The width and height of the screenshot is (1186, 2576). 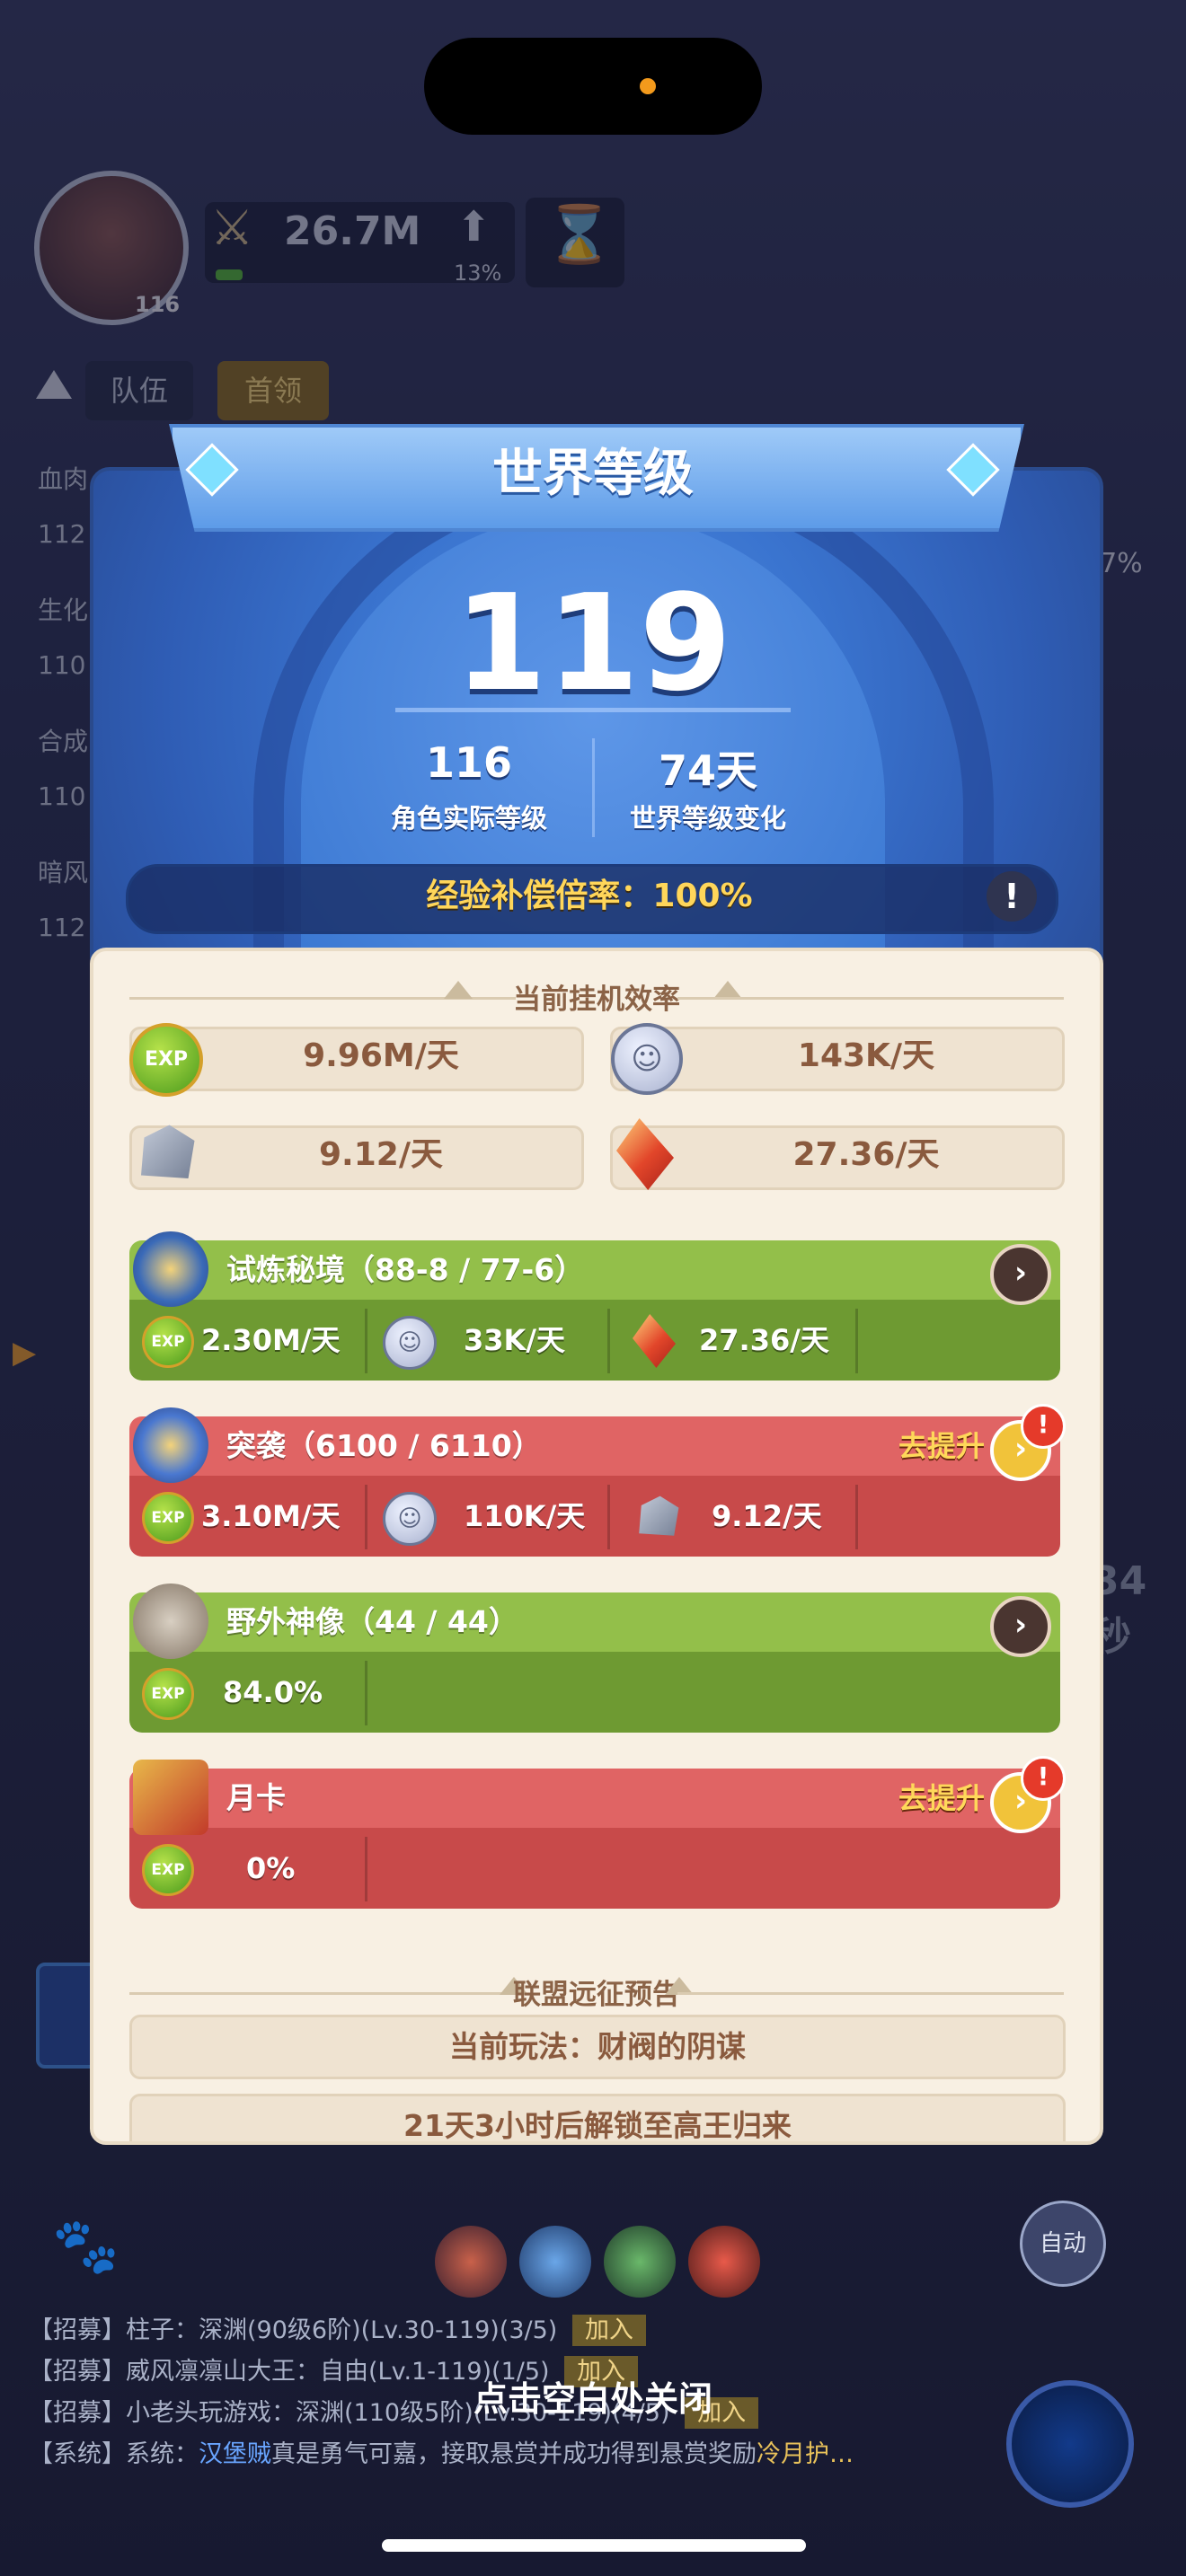 I want to click on raid-icon, so click(x=170, y=1445).